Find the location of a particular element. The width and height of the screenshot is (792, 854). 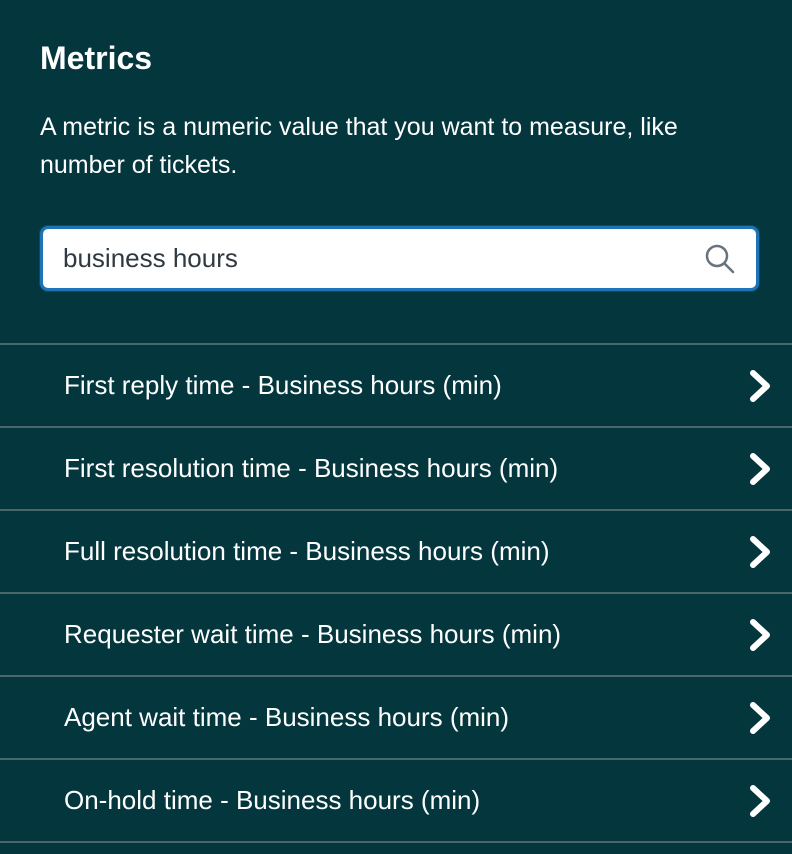

search-box is located at coordinates (399, 258).